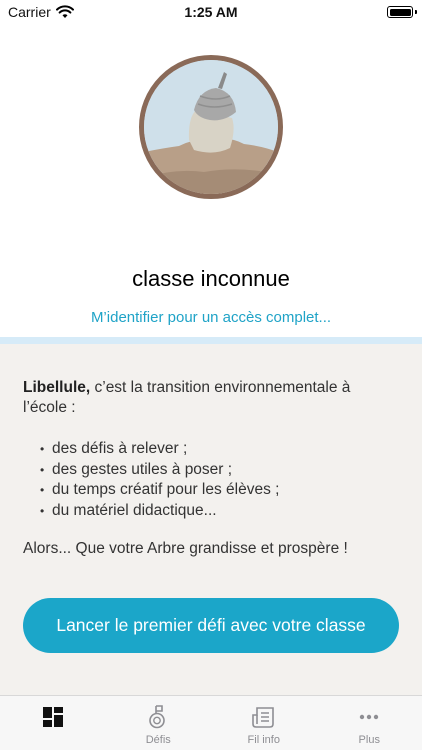 The image size is (422, 750). What do you see at coordinates (158, 740) in the screenshot?
I see `tab-label: Défis` at bounding box center [158, 740].